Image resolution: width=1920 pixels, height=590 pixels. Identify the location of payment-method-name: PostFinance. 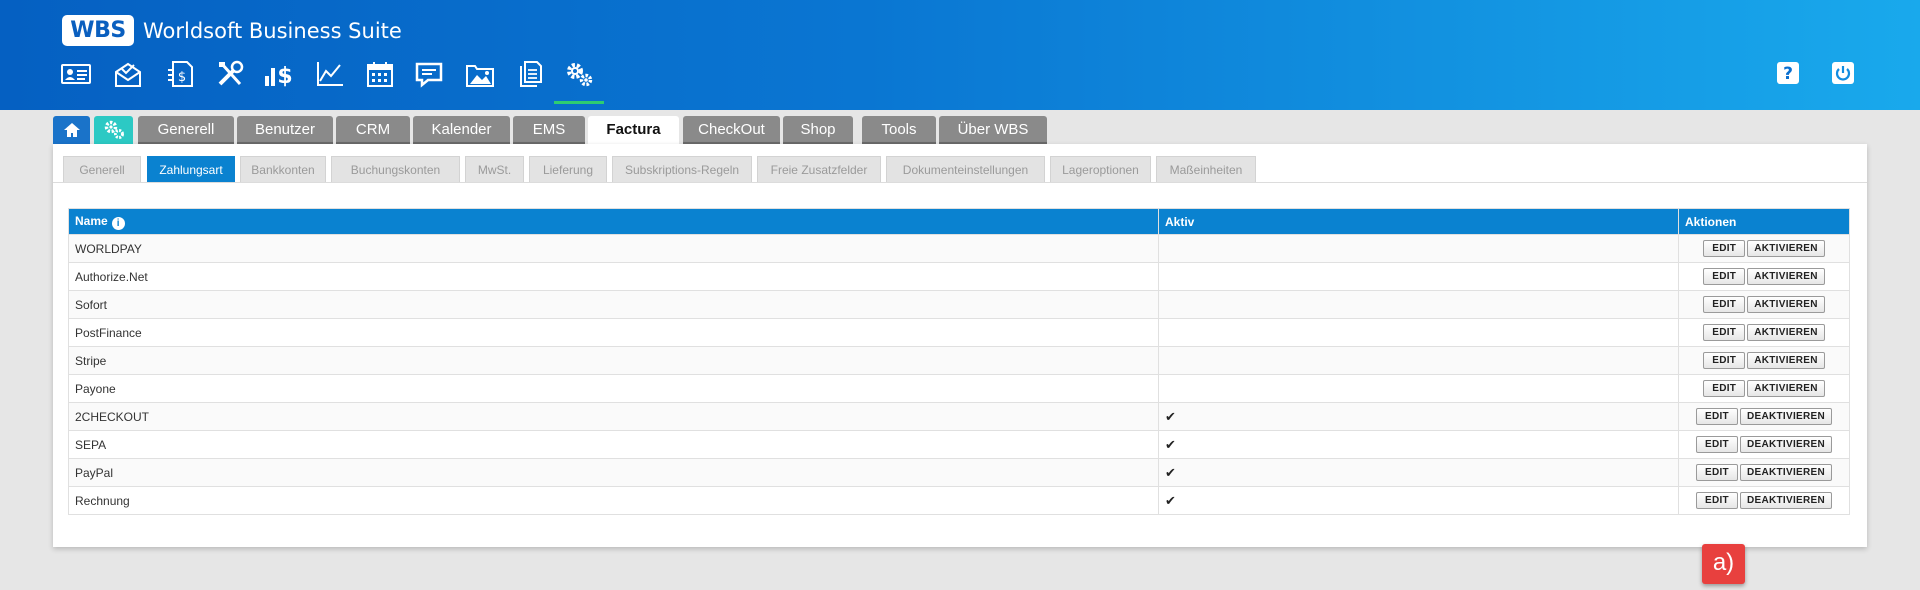
(613, 332).